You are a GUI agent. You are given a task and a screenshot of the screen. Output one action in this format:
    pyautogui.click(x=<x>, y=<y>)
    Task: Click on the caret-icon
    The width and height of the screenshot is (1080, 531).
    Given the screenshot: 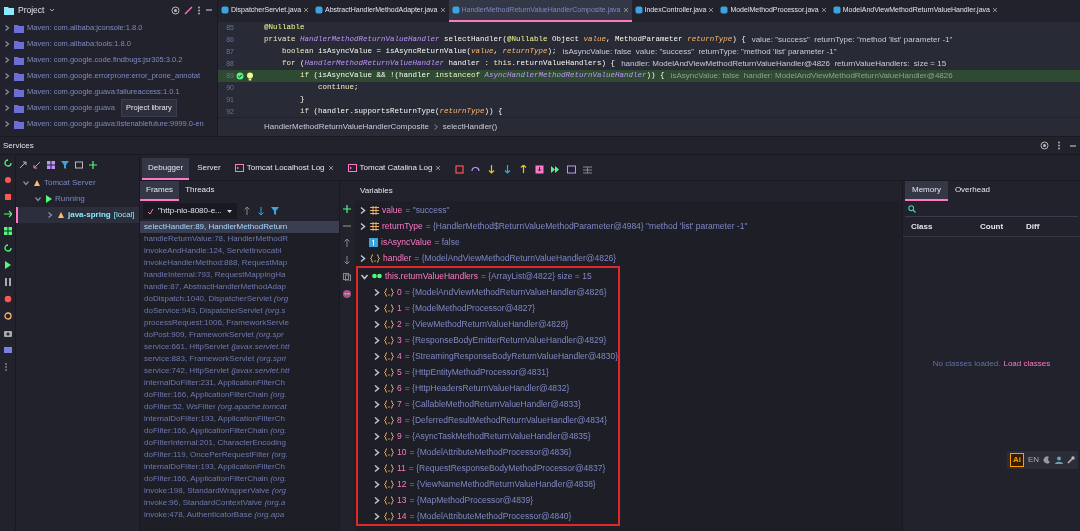 What is the action you would take?
    pyautogui.click(x=52, y=10)
    